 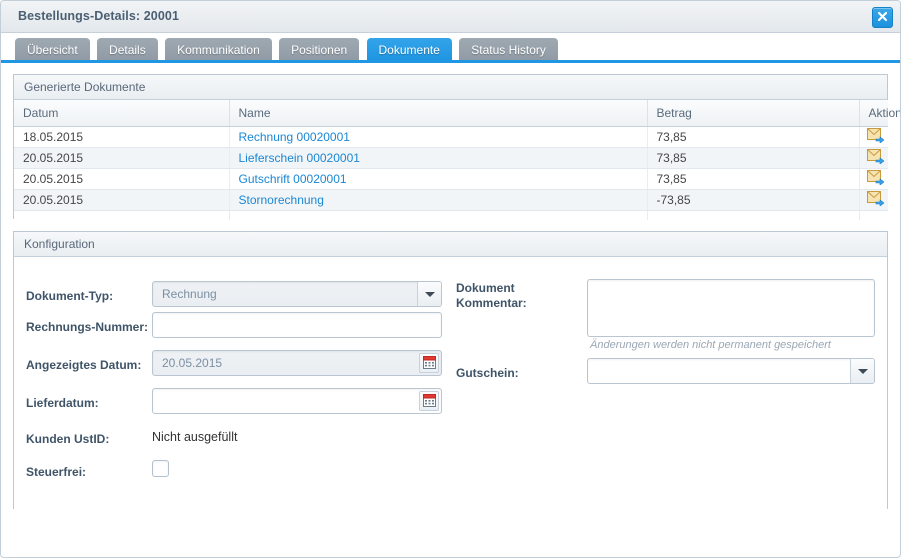 What do you see at coordinates (281, 200) in the screenshot?
I see `document-link: Stornorechnung` at bounding box center [281, 200].